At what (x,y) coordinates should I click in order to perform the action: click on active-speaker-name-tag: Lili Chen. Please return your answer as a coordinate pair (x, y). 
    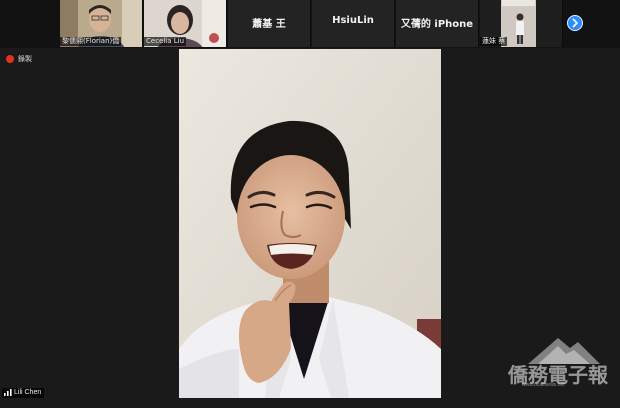
    Looking at the image, I should click on (23, 393).